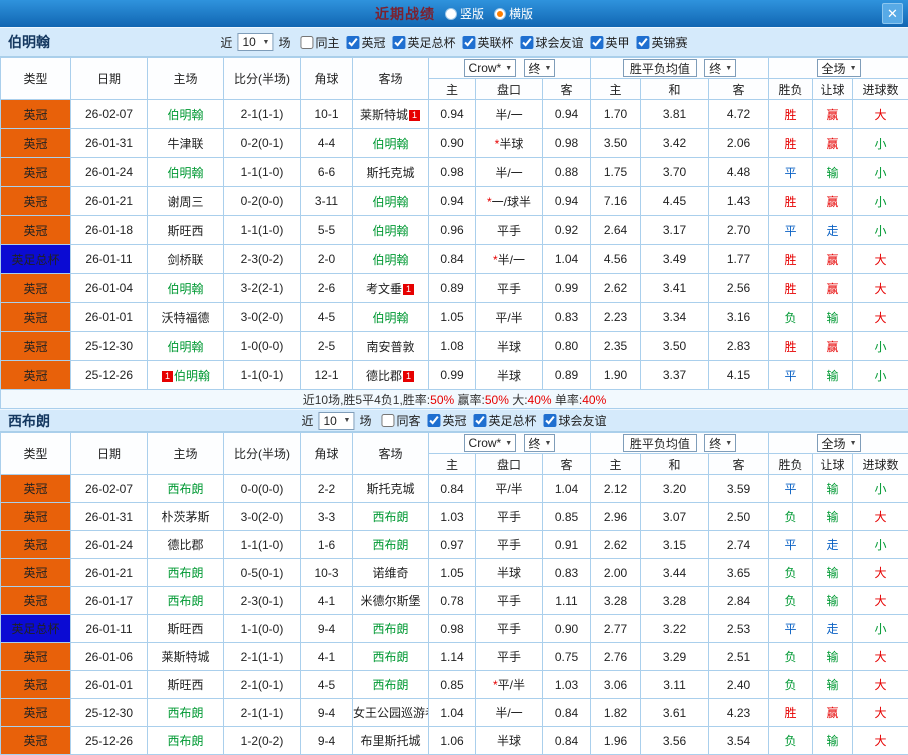  Describe the element at coordinates (391, 713) in the screenshot. I see `team-cell: 女王公园巡游者` at that location.